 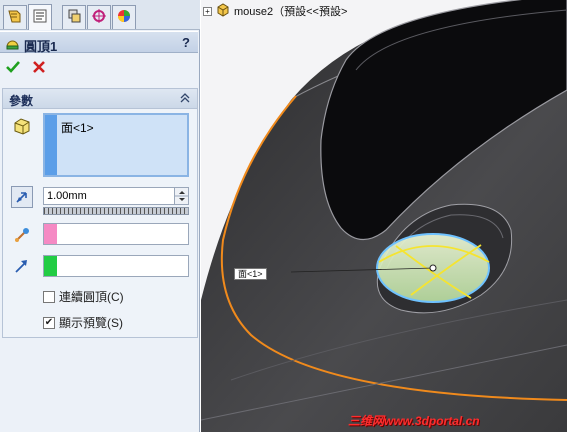 I want to click on cancel-button, so click(x=39, y=68).